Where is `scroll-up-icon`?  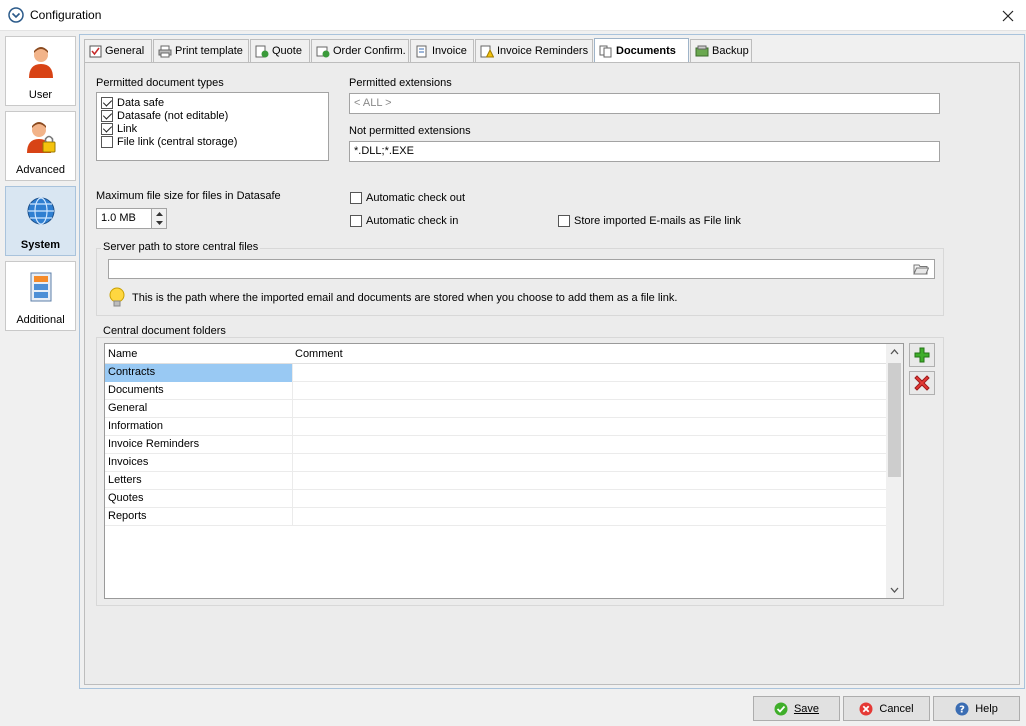
scroll-up-icon is located at coordinates (894, 351).